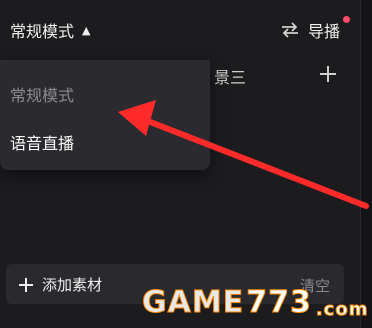 This screenshot has width=372, height=328. I want to click on mode-selector: 常规模式 ▲, so click(50, 30).